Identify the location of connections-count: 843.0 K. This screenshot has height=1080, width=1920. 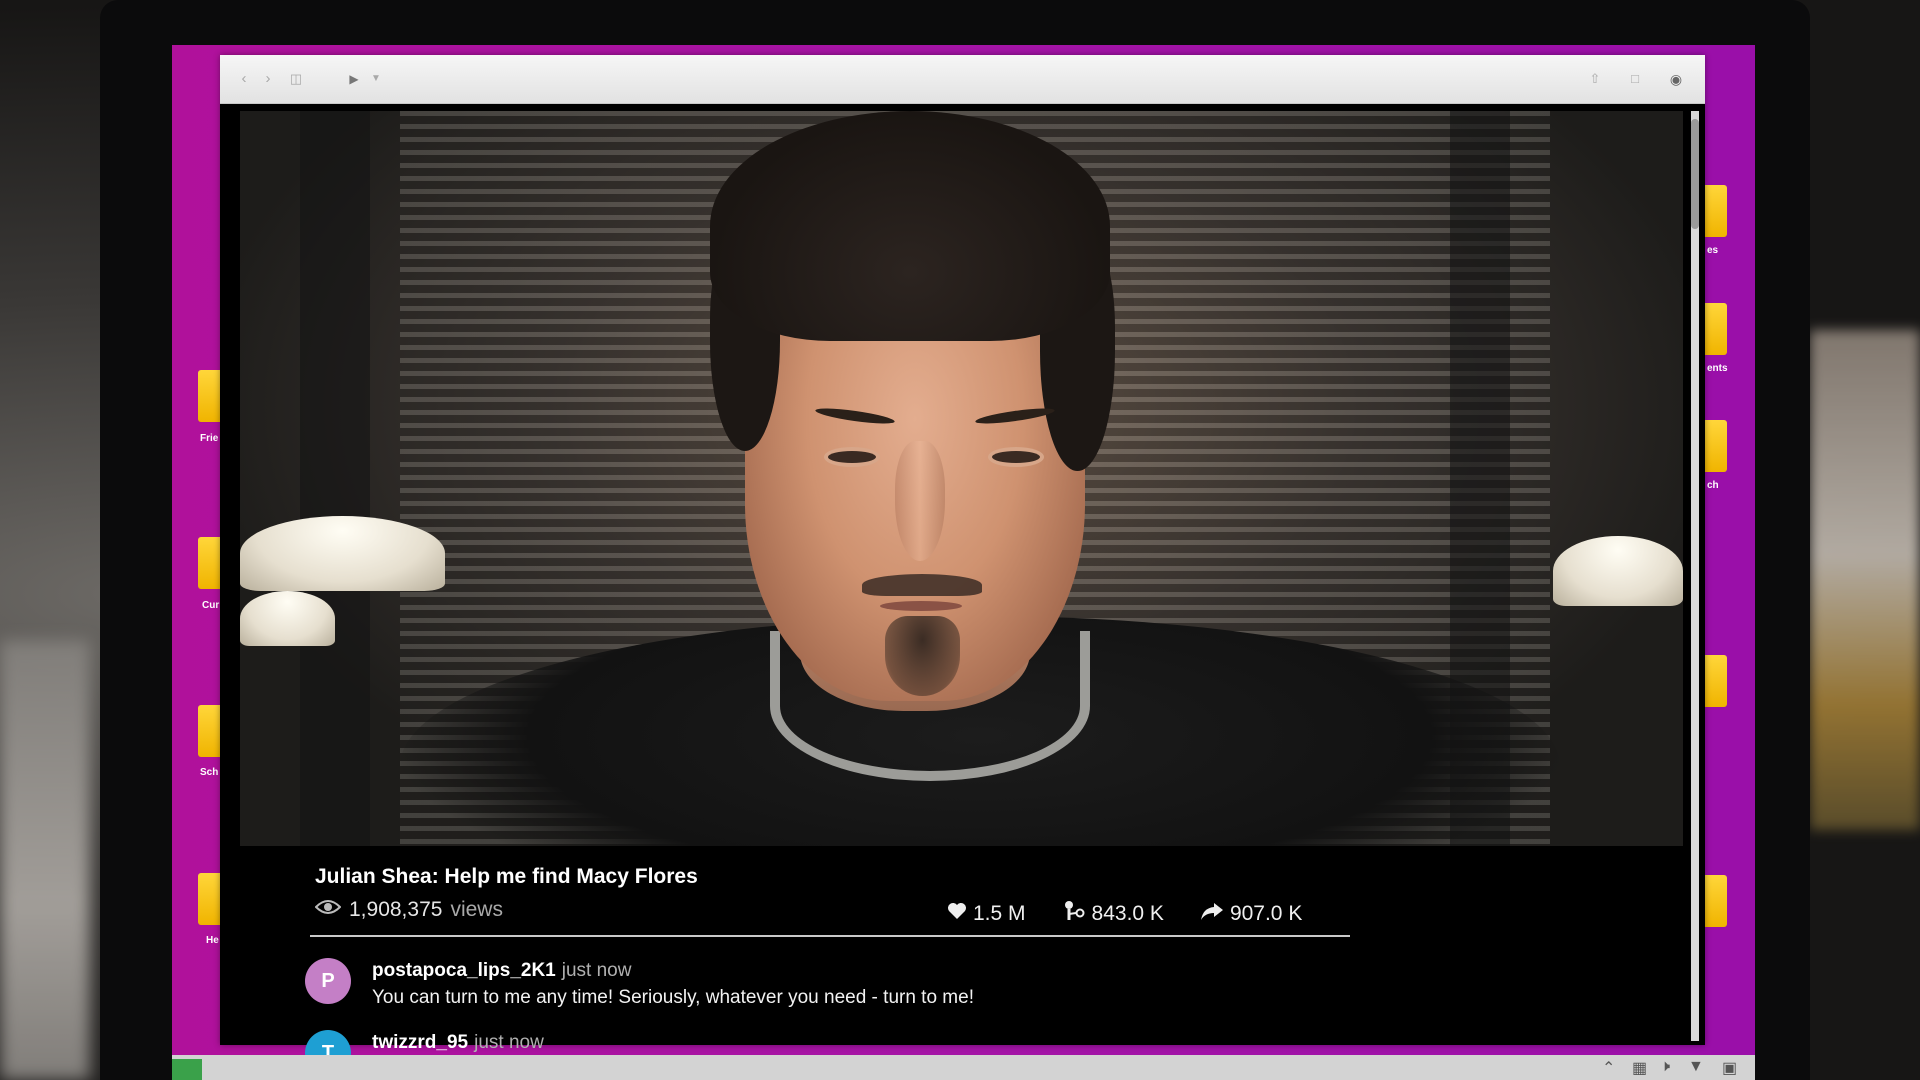
(1127, 913).